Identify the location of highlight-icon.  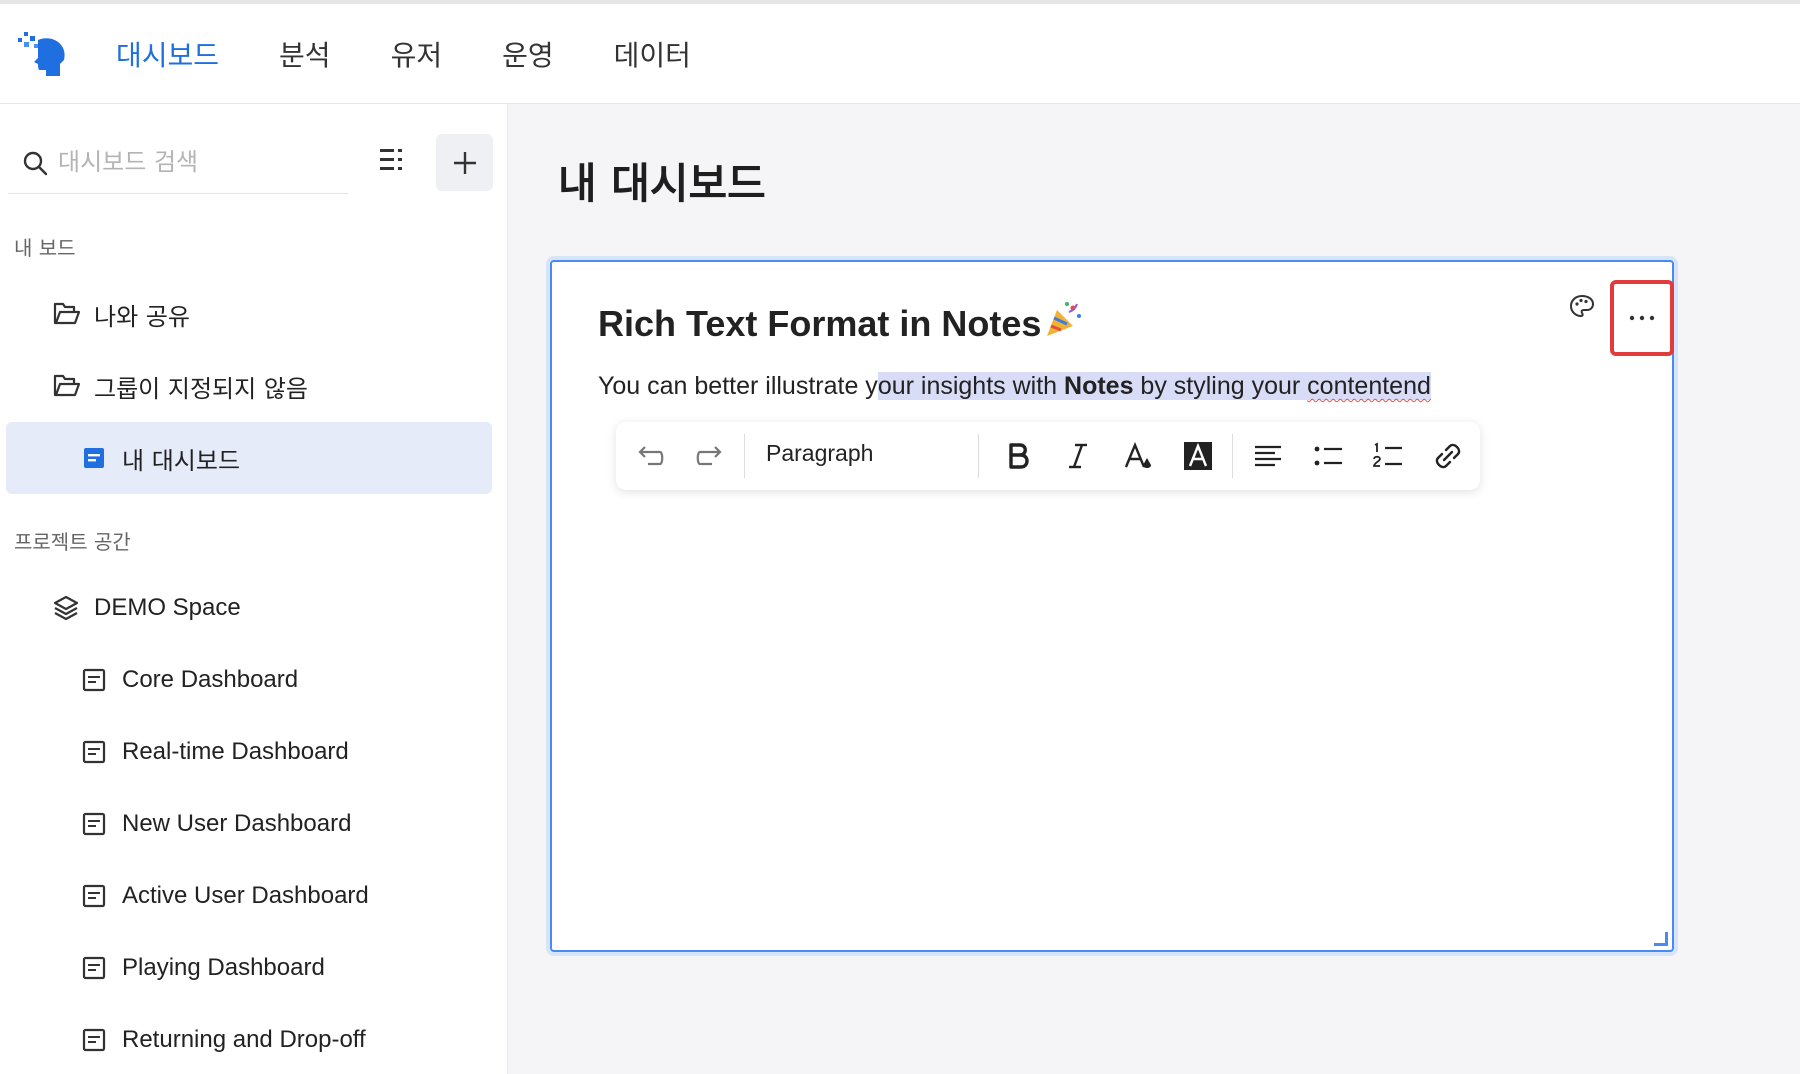
(1198, 456).